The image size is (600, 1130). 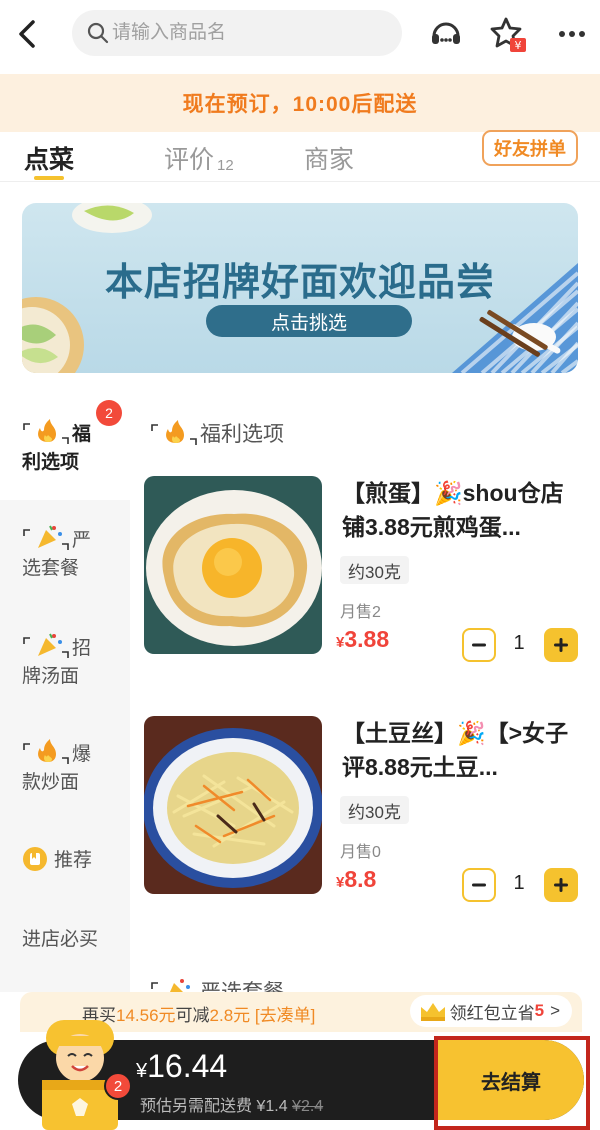 I want to click on sidebar-item-welfare-line2: 利选项, so click(x=51, y=462).